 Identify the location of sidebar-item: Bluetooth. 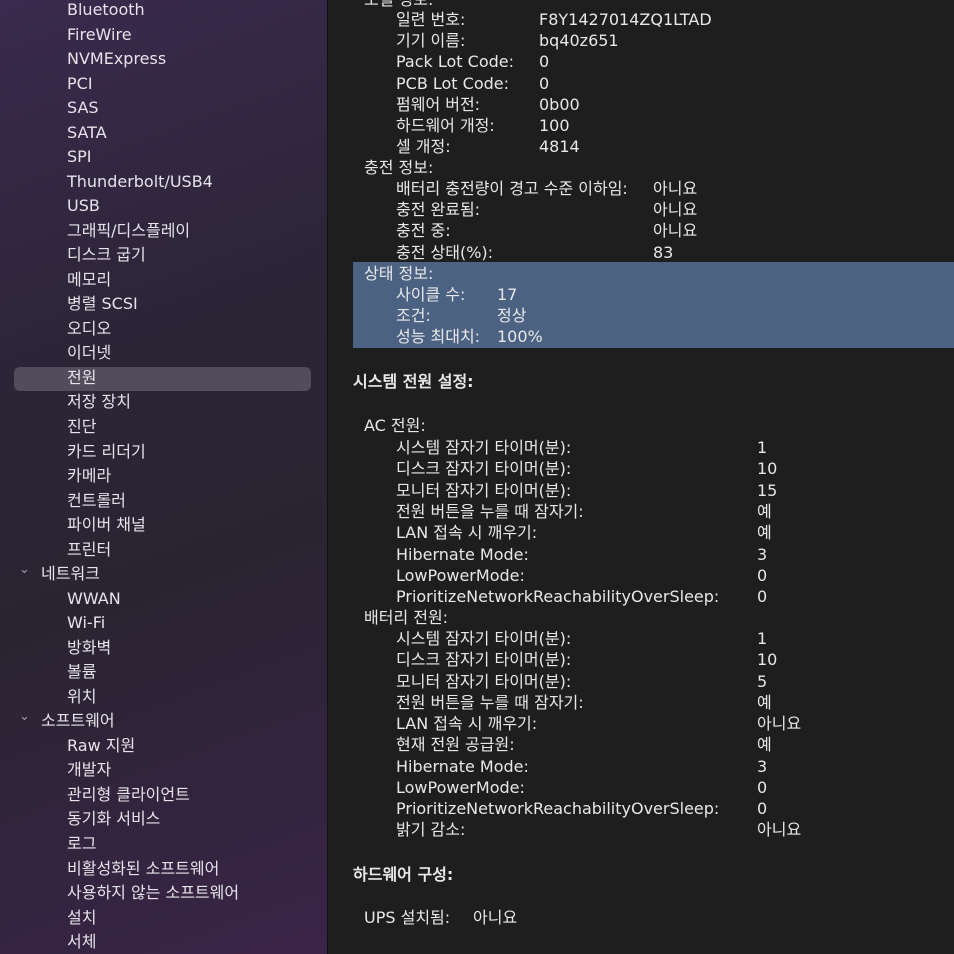
(106, 11).